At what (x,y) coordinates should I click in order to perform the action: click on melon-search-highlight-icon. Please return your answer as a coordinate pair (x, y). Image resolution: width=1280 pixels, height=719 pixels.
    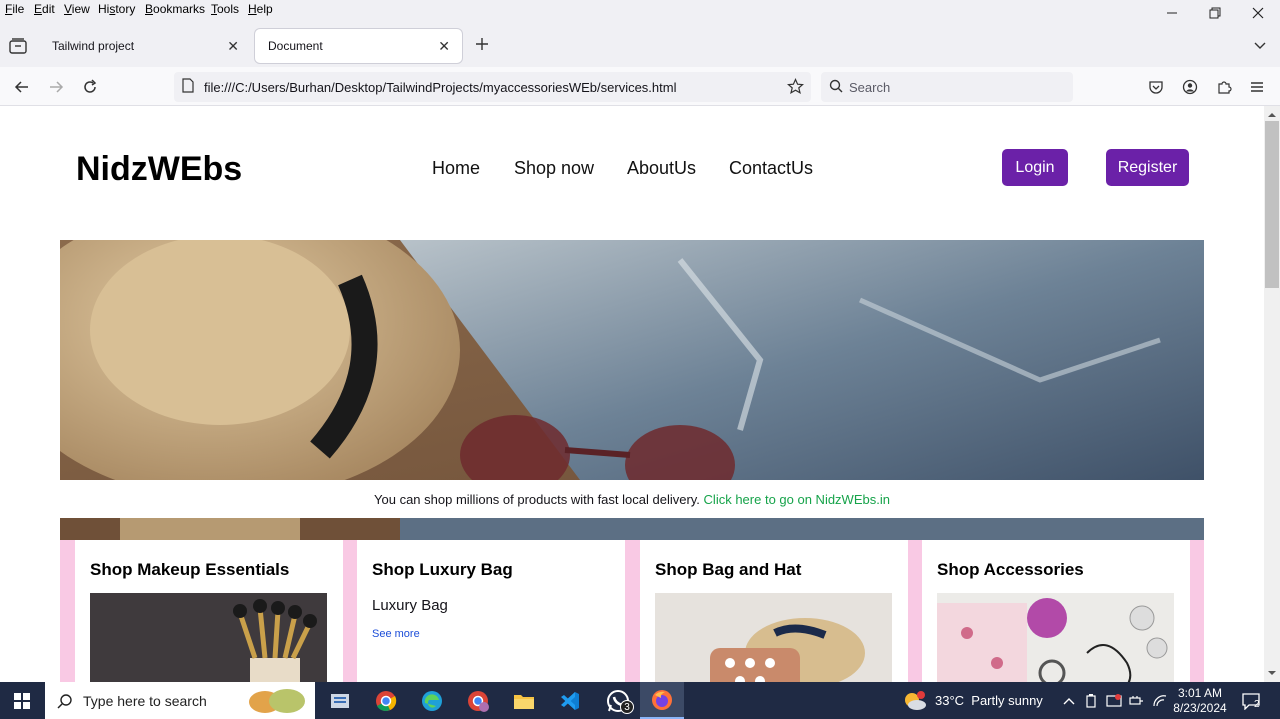
    Looking at the image, I should click on (277, 701).